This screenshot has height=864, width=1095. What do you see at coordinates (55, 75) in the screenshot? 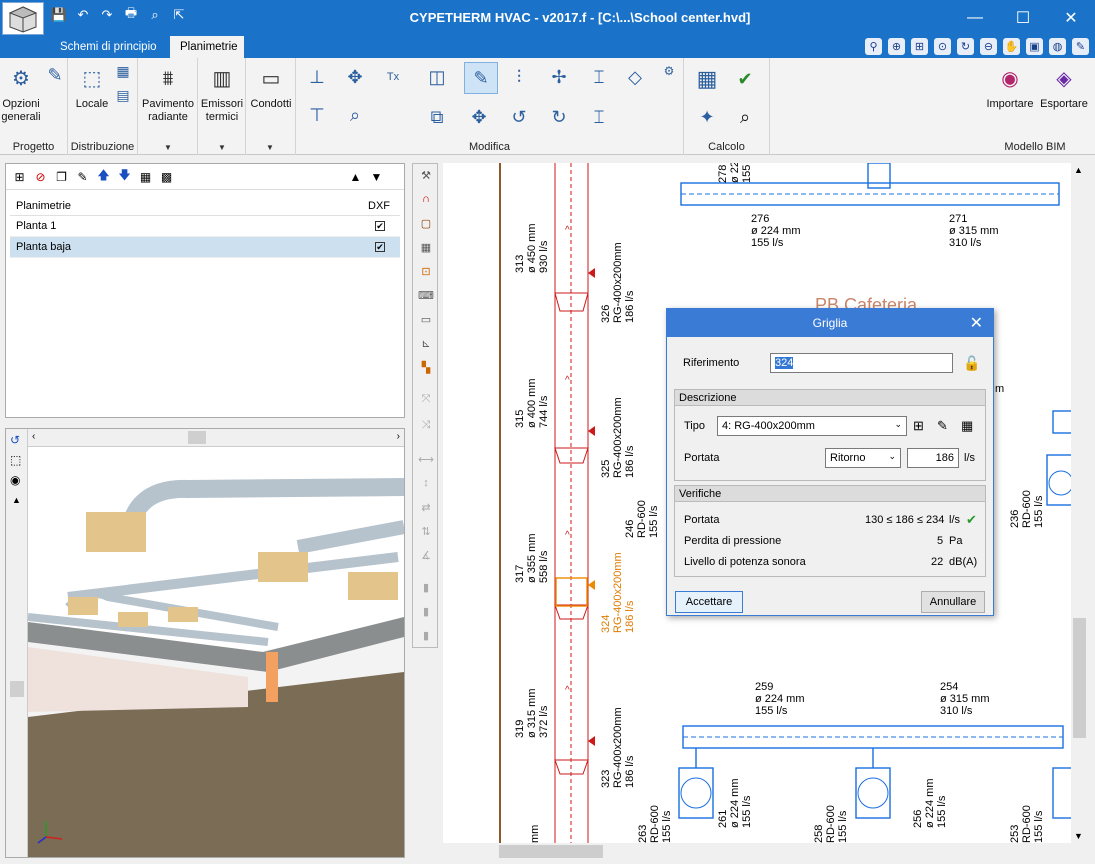
I see `edit-project-icon: ✎` at bounding box center [55, 75].